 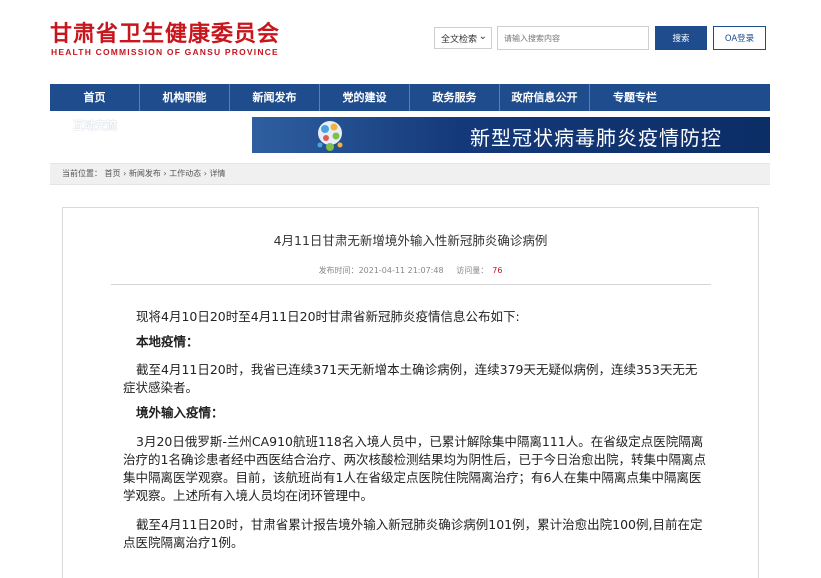 What do you see at coordinates (185, 173) in the screenshot?
I see `breadcrumb-item-work: 工作动态` at bounding box center [185, 173].